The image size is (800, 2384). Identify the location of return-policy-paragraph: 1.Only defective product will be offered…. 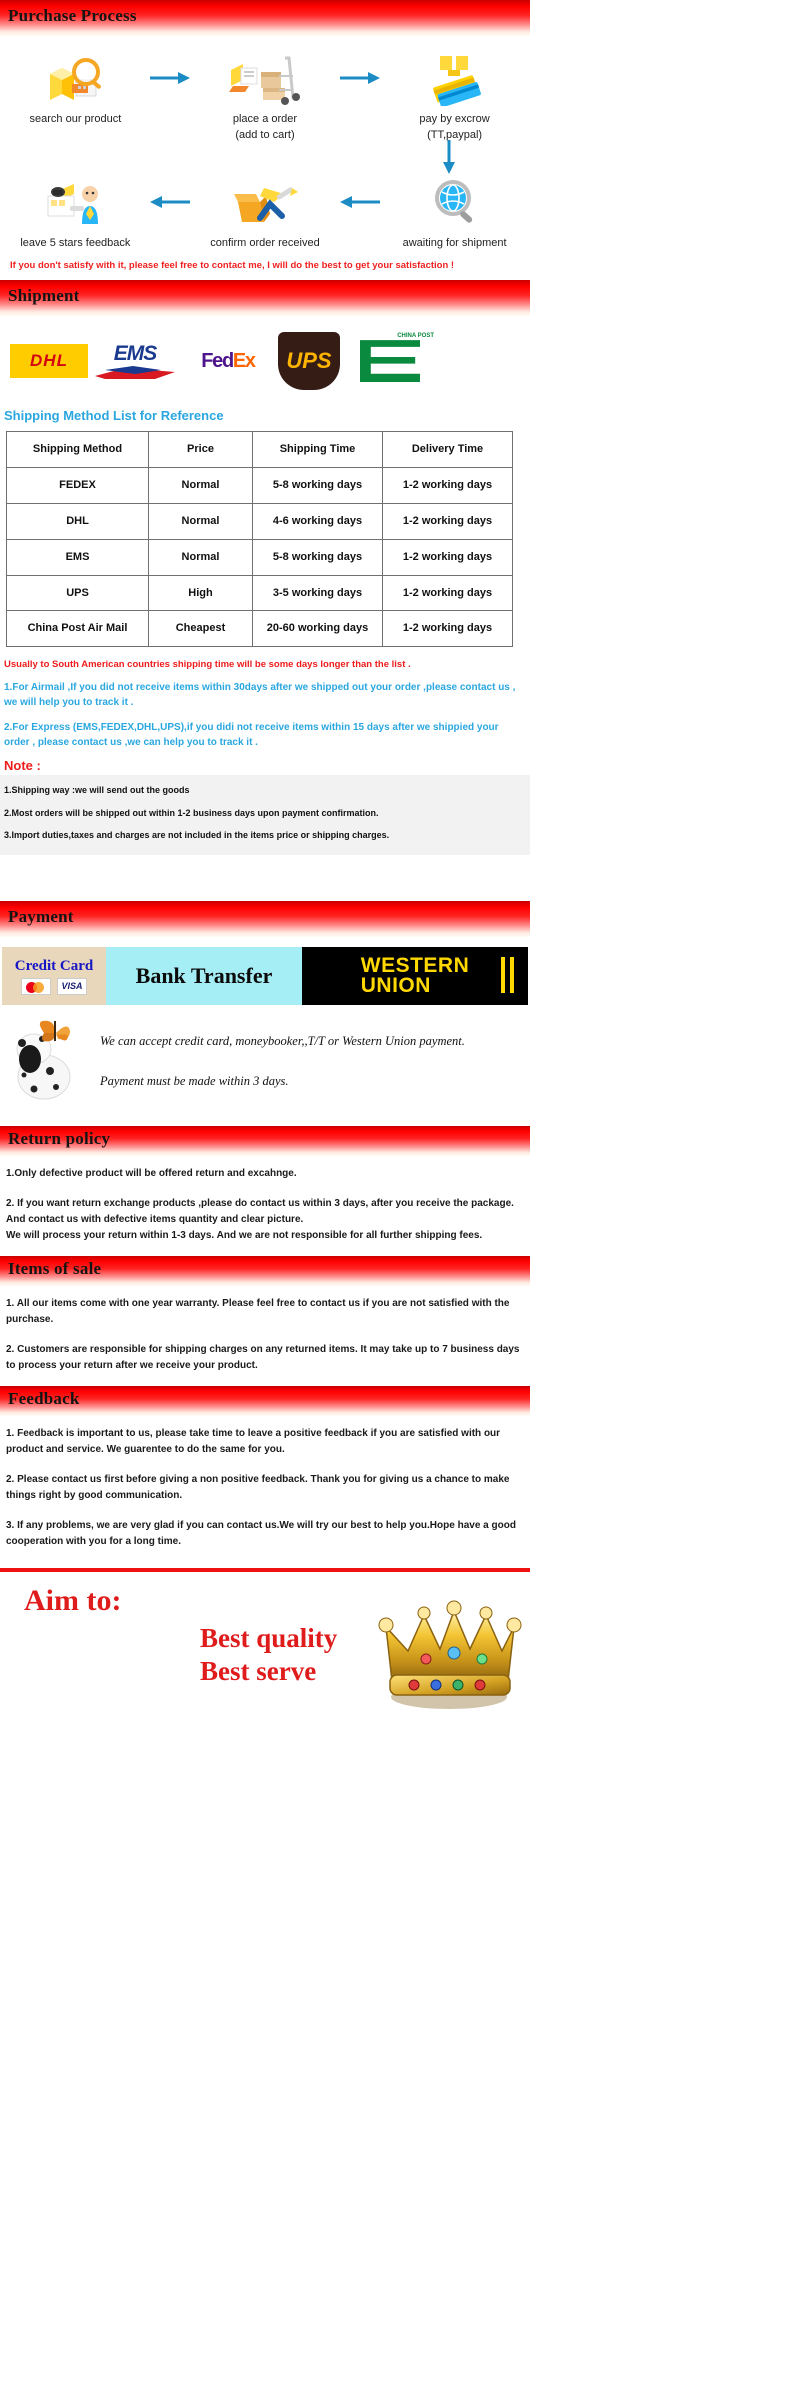
(151, 1173).